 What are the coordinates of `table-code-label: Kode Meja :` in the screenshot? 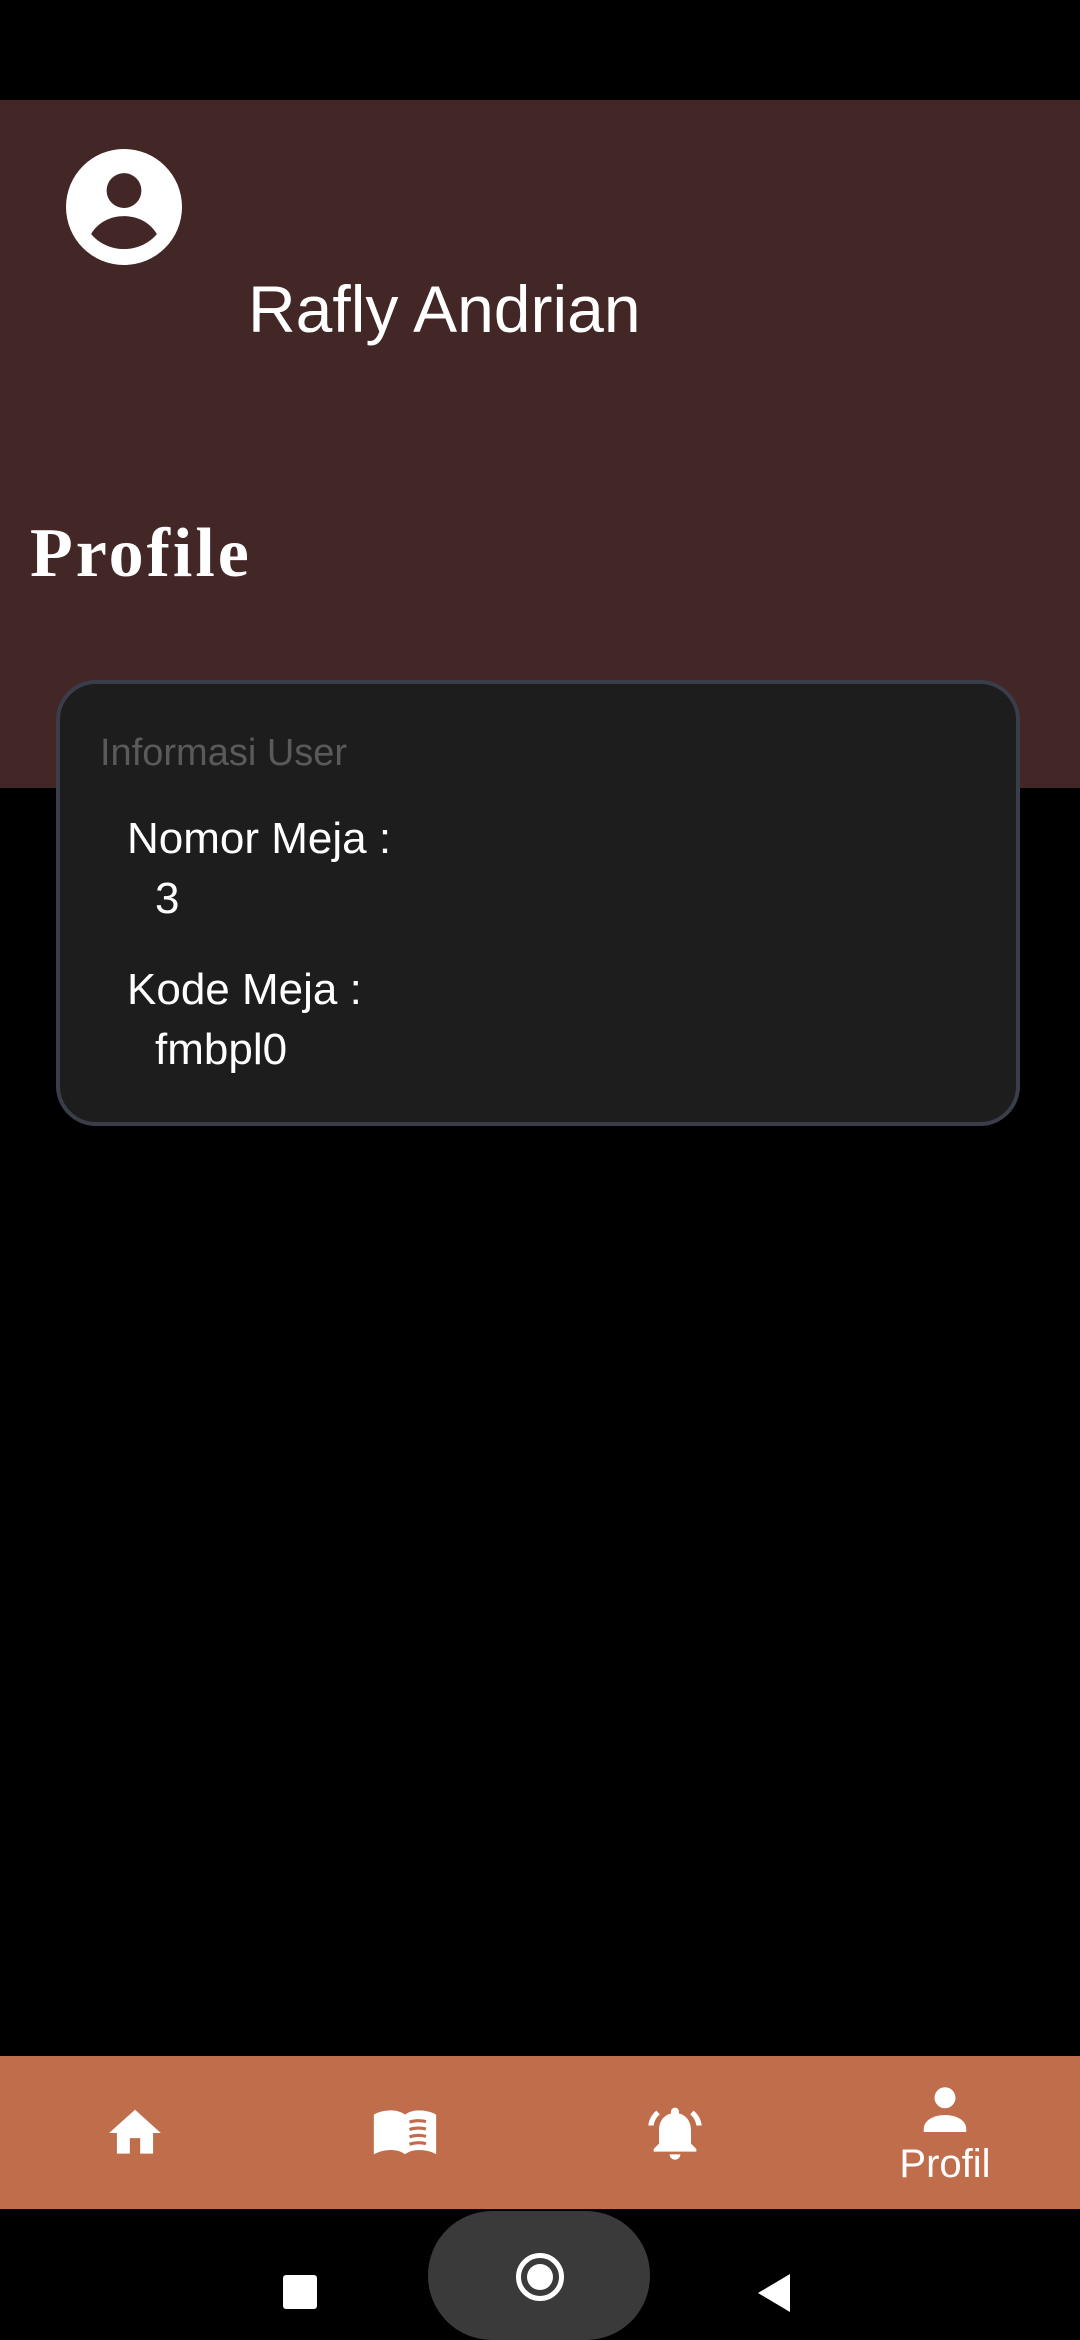 It's located at (244, 989).